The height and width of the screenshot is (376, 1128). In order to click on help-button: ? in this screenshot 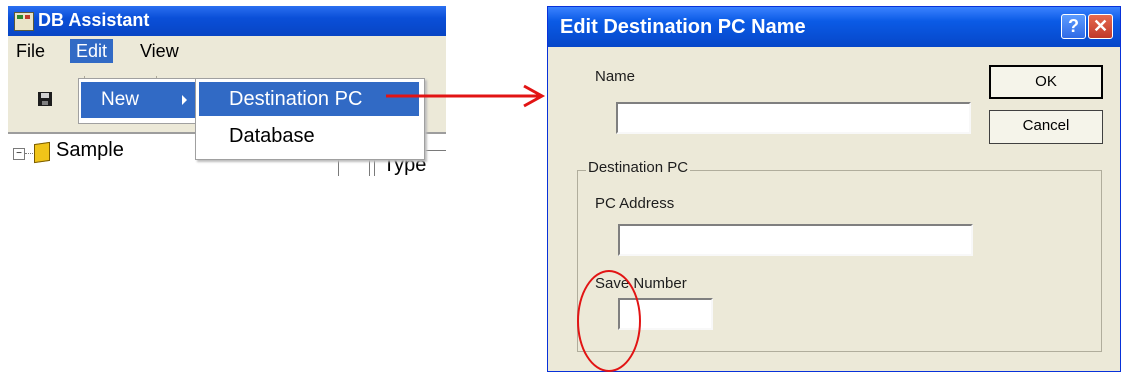, I will do `click(1073, 26)`.